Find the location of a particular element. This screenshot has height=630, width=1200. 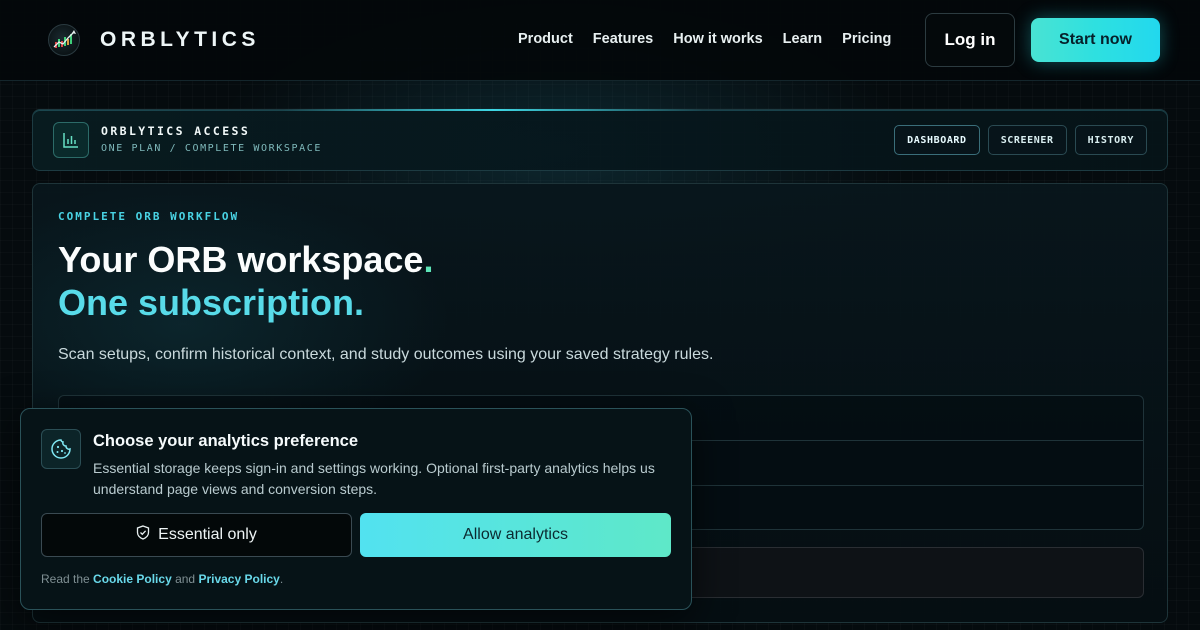

footnote-suffix: . is located at coordinates (281, 579).